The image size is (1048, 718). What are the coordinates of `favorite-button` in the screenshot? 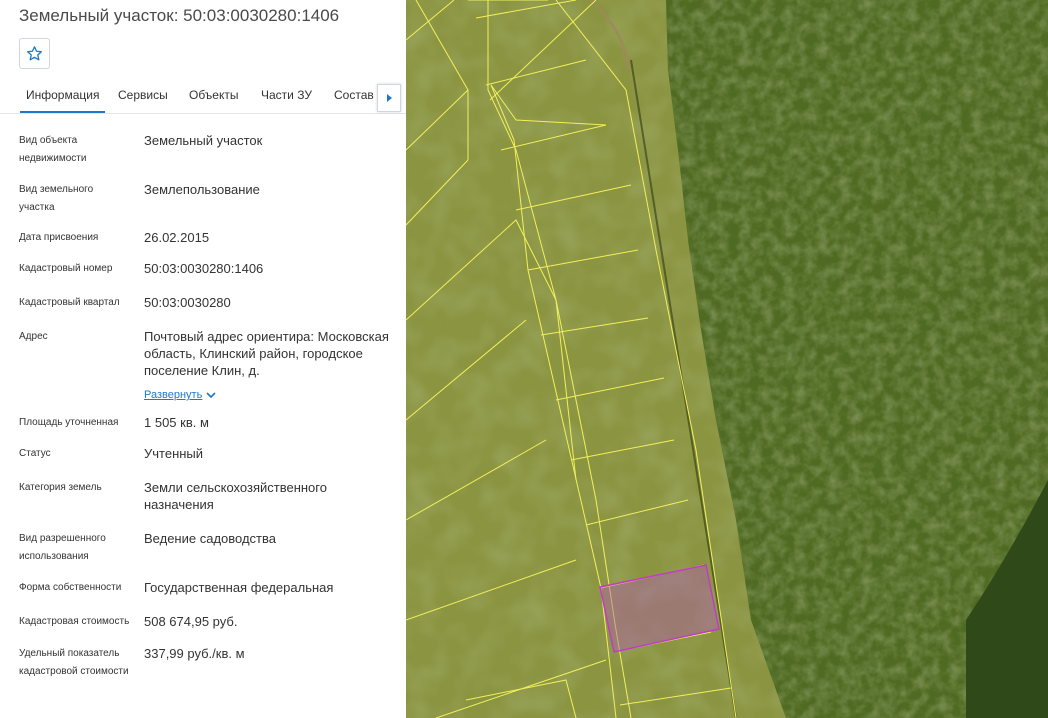 It's located at (34, 53).